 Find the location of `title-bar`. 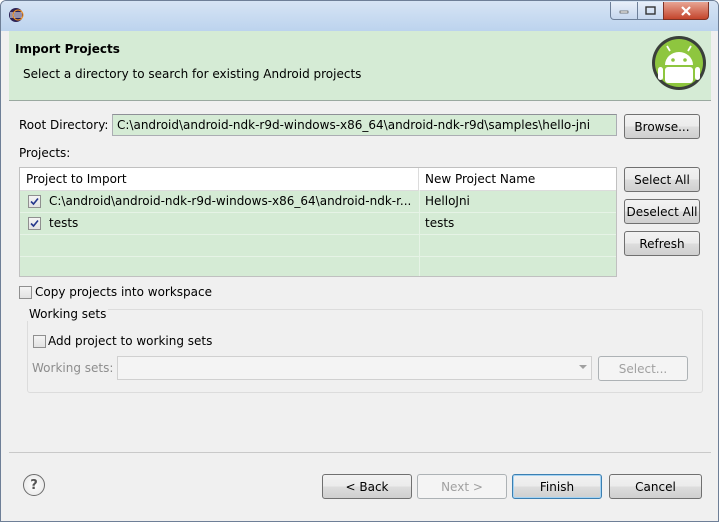

title-bar is located at coordinates (359, 16).